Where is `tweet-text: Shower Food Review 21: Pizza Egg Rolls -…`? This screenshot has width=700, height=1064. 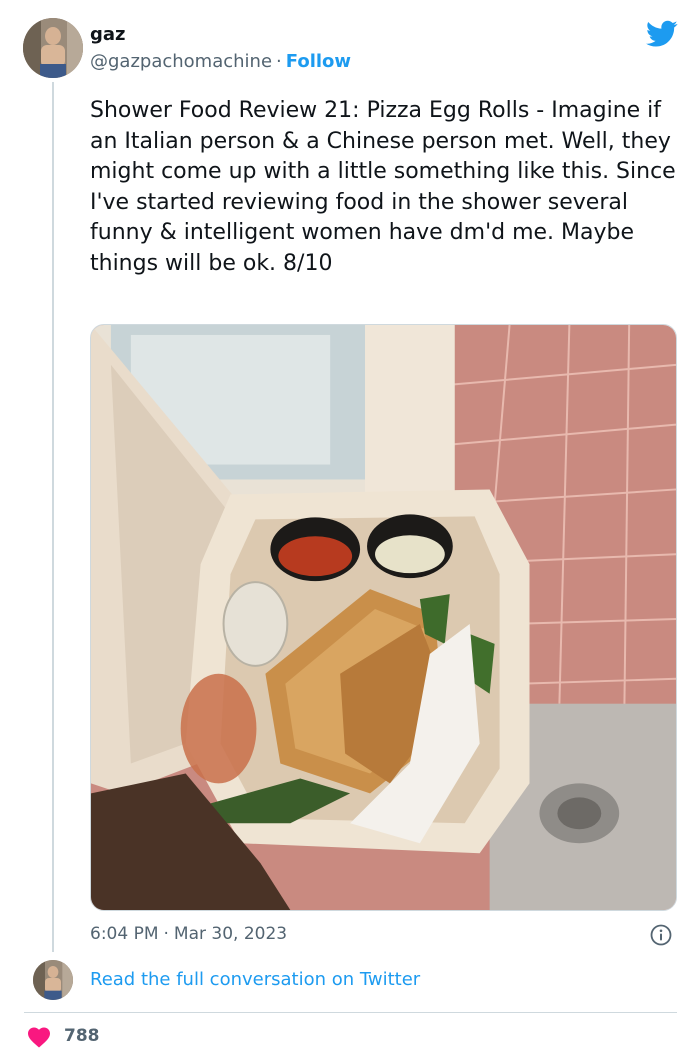 tweet-text: Shower Food Review 21: Pizza Egg Rolls -… is located at coordinates (383, 187).